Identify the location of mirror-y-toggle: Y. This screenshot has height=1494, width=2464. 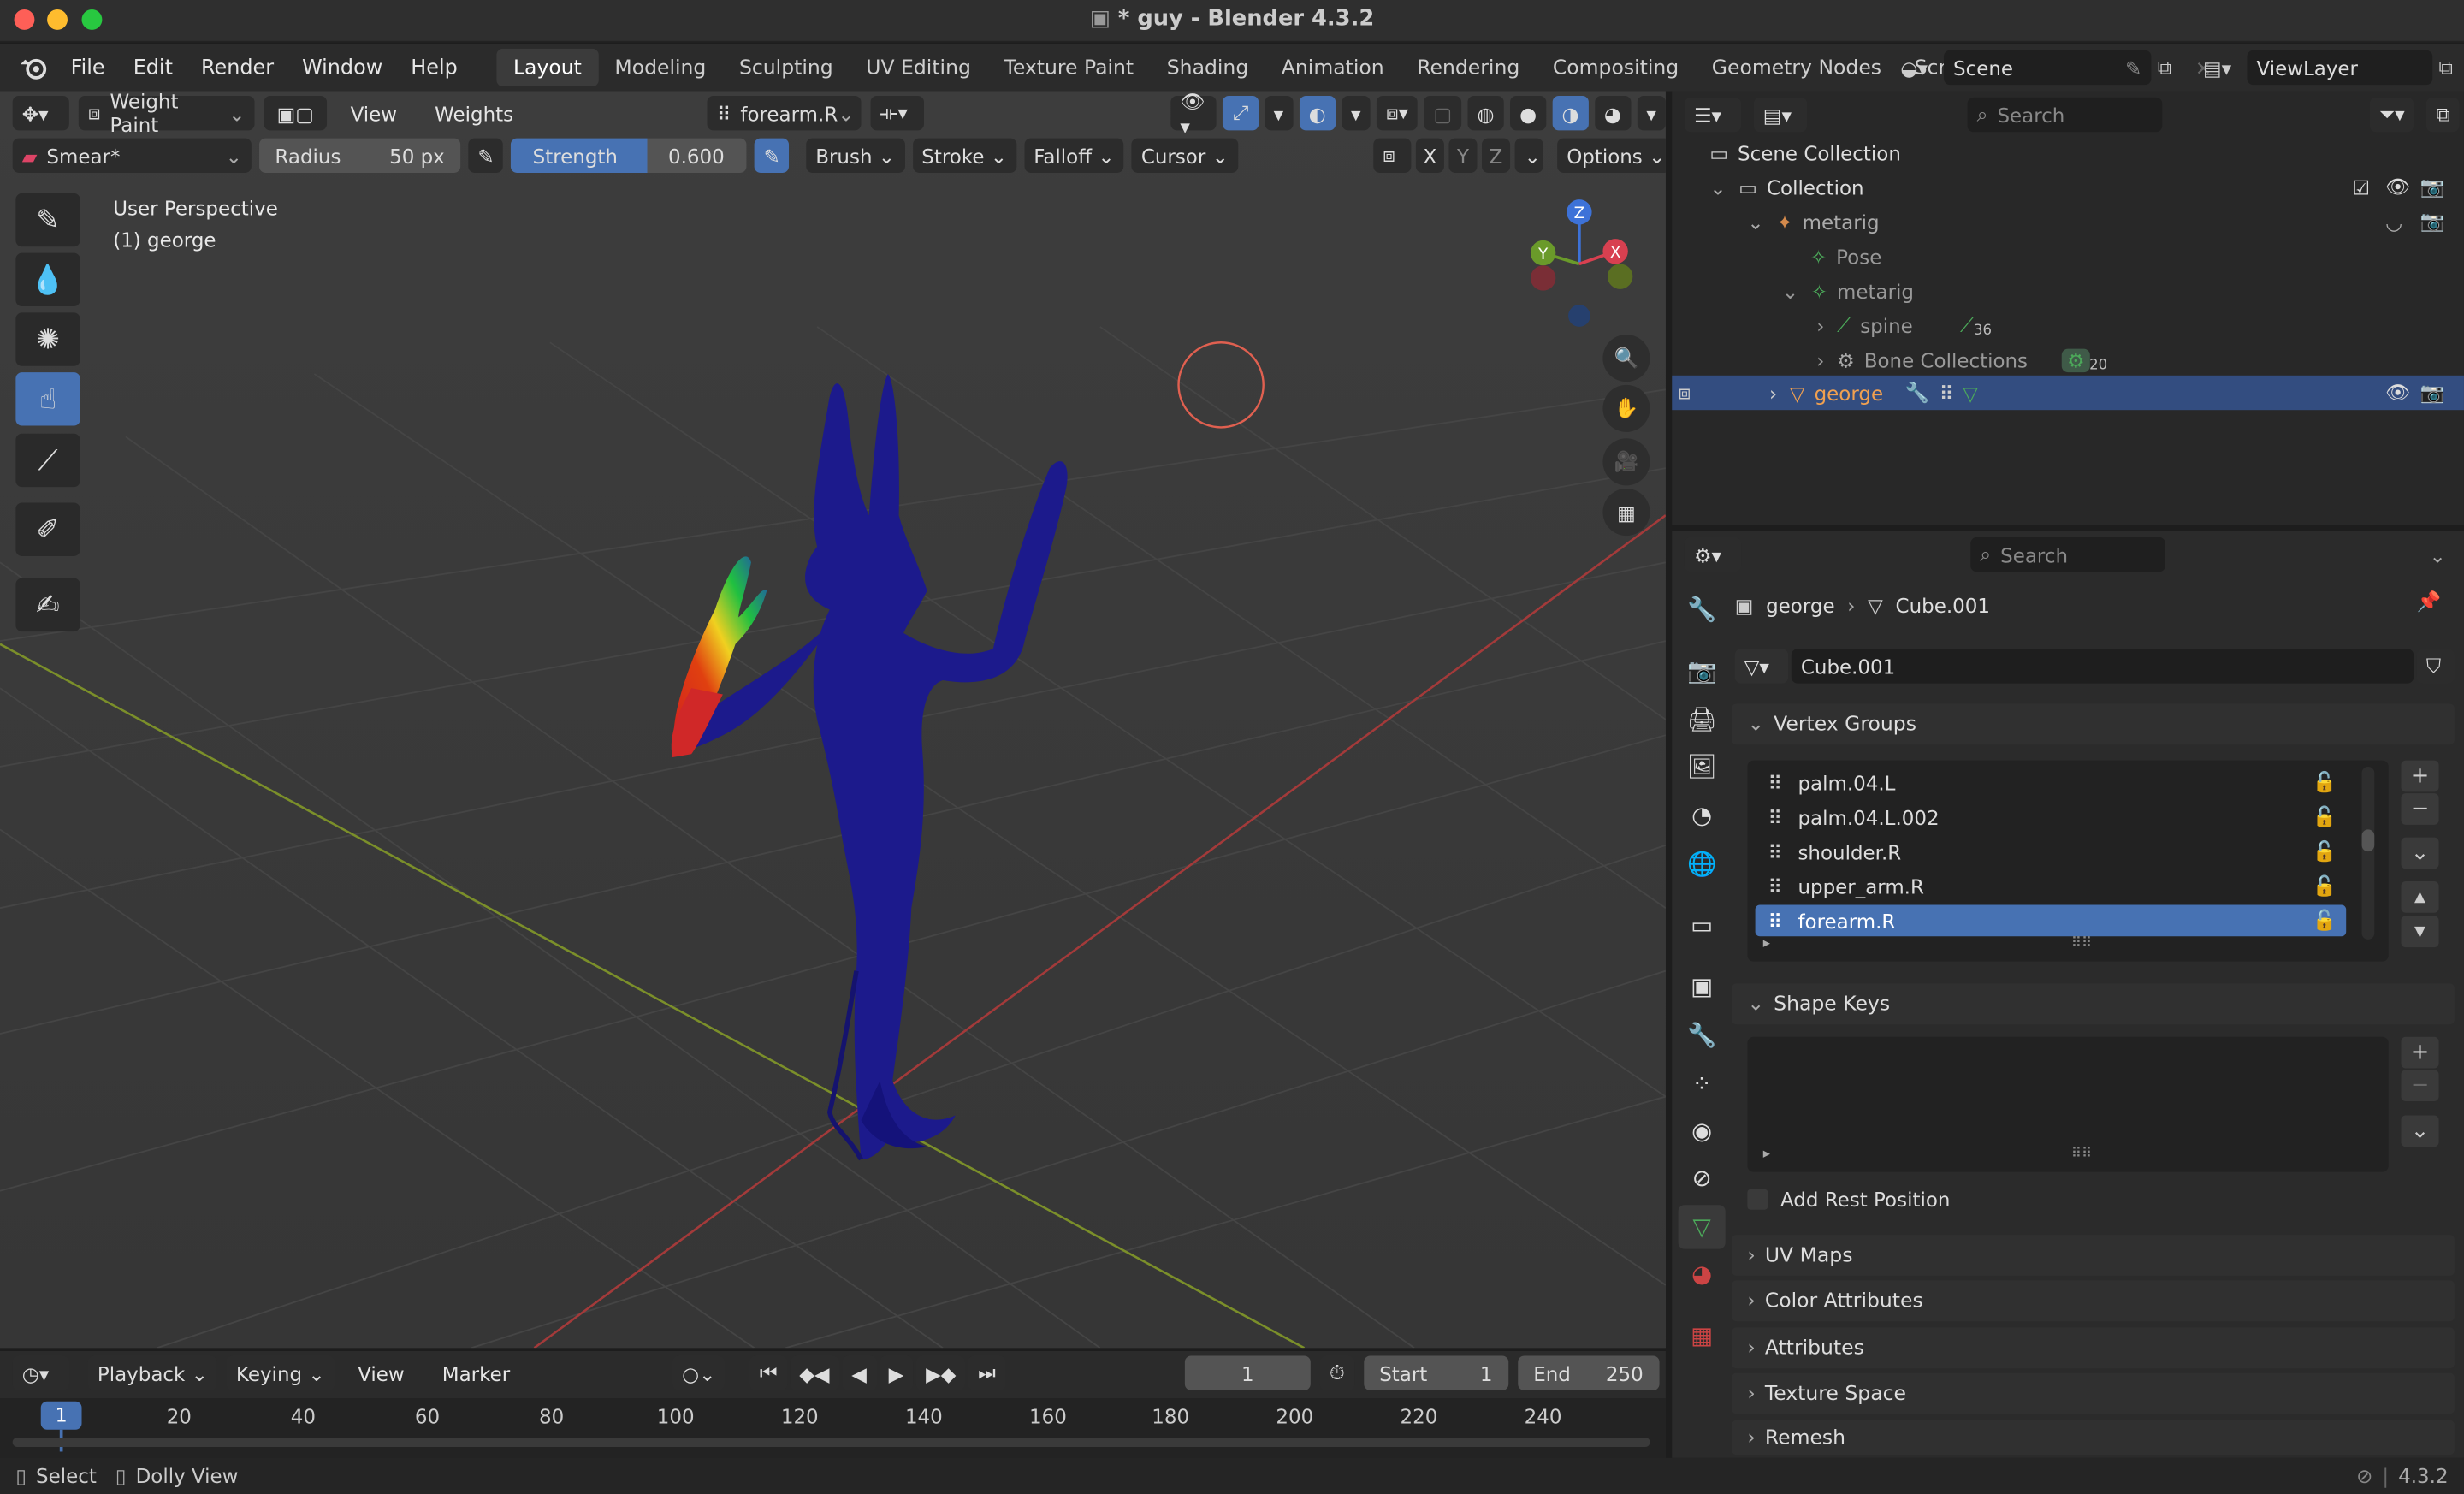
(1463, 155).